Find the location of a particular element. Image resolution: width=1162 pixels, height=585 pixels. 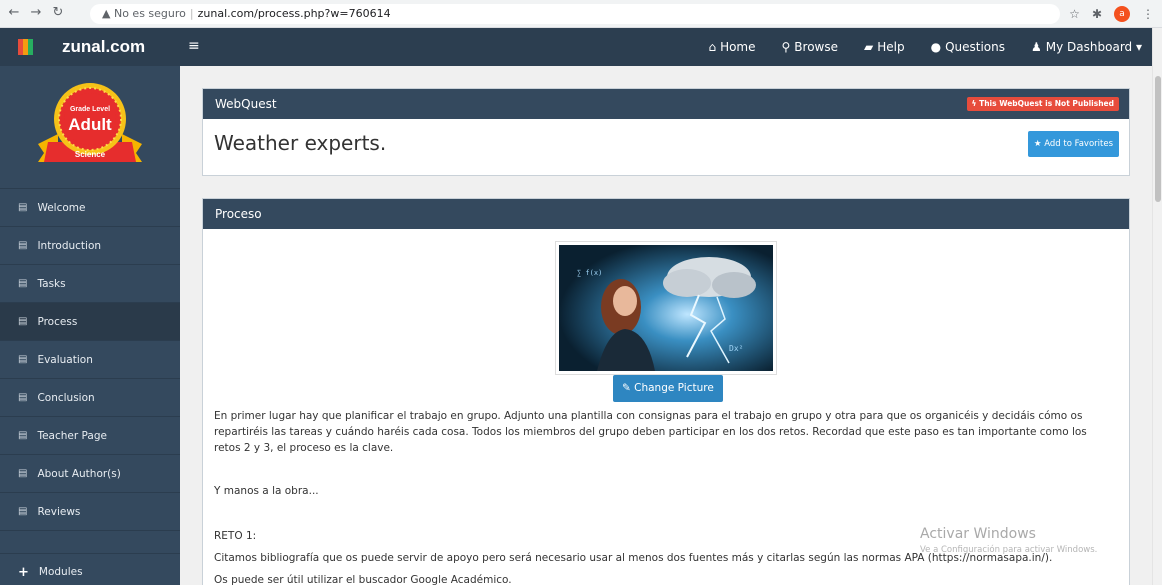

extensions-icon: ✱ is located at coordinates (1097, 14).